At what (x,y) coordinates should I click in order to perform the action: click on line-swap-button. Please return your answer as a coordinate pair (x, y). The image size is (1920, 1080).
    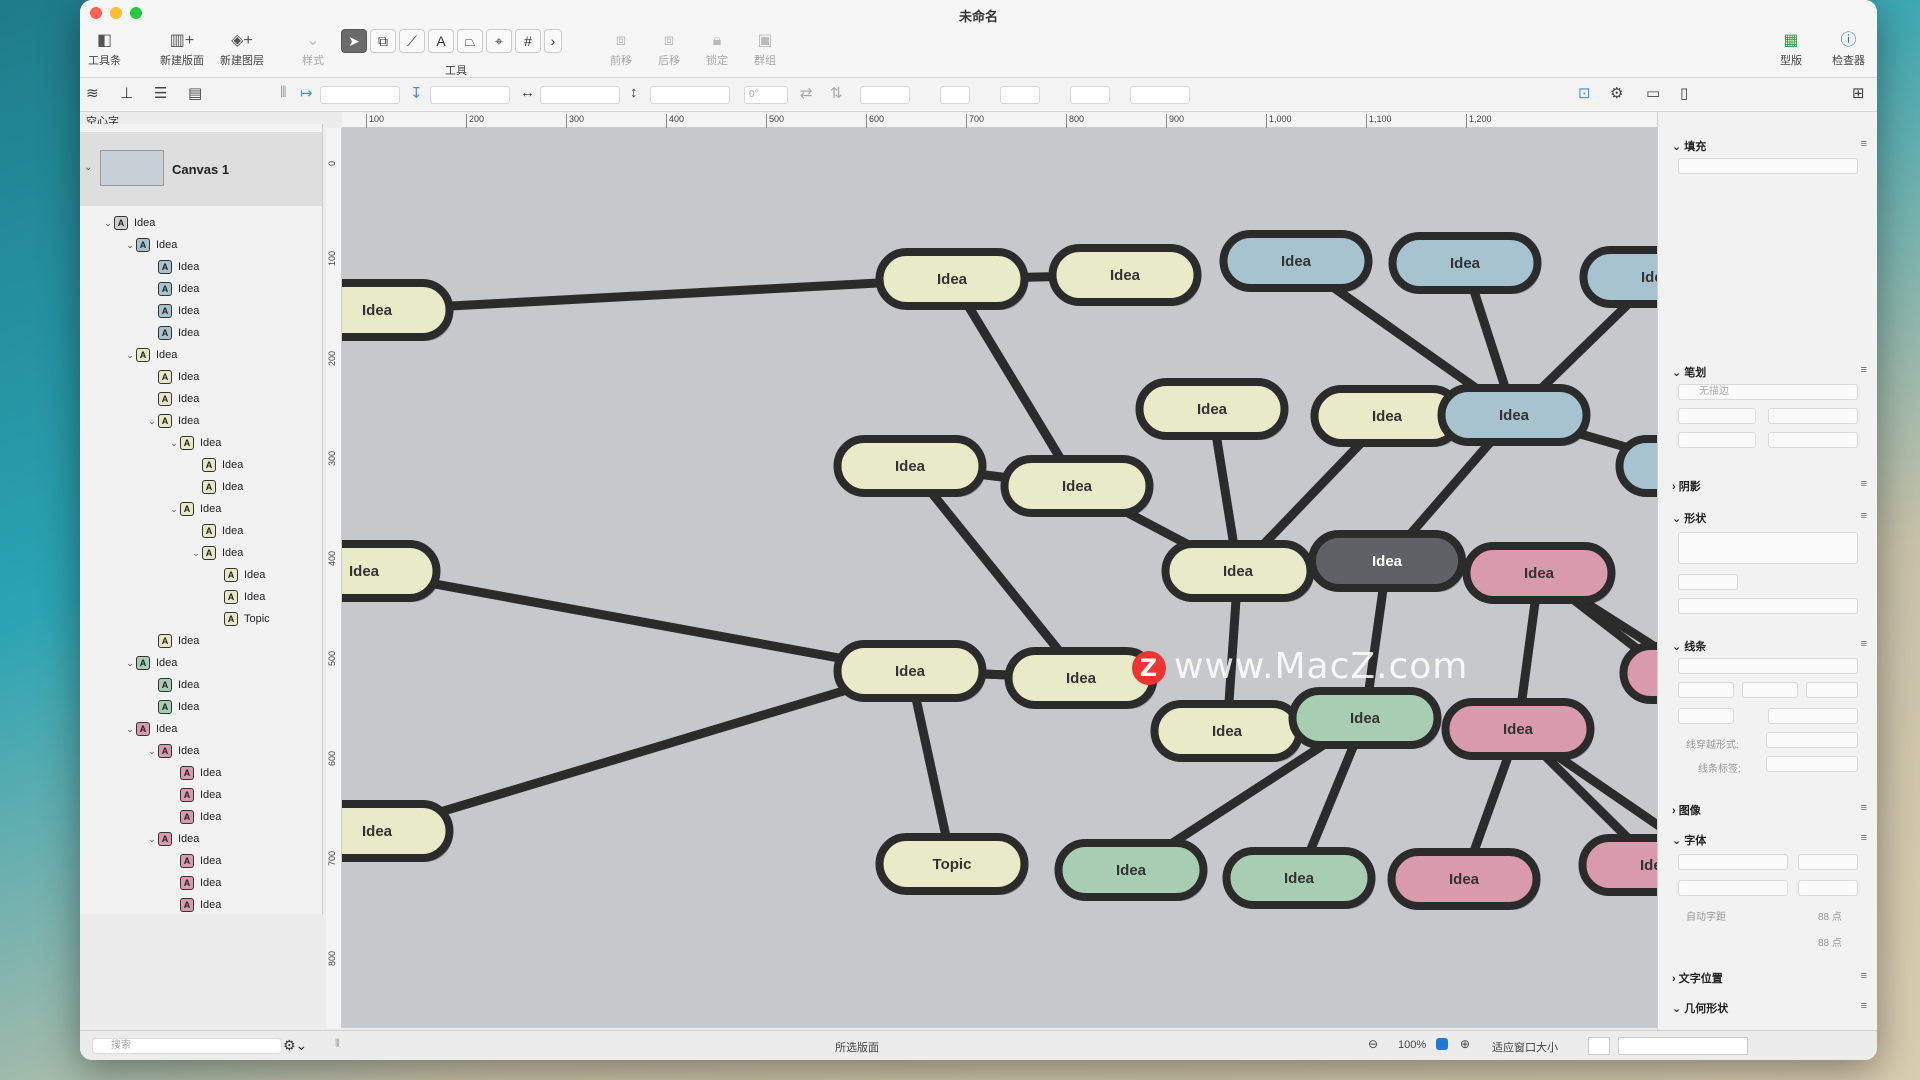
    Looking at the image, I should click on (1770, 690).